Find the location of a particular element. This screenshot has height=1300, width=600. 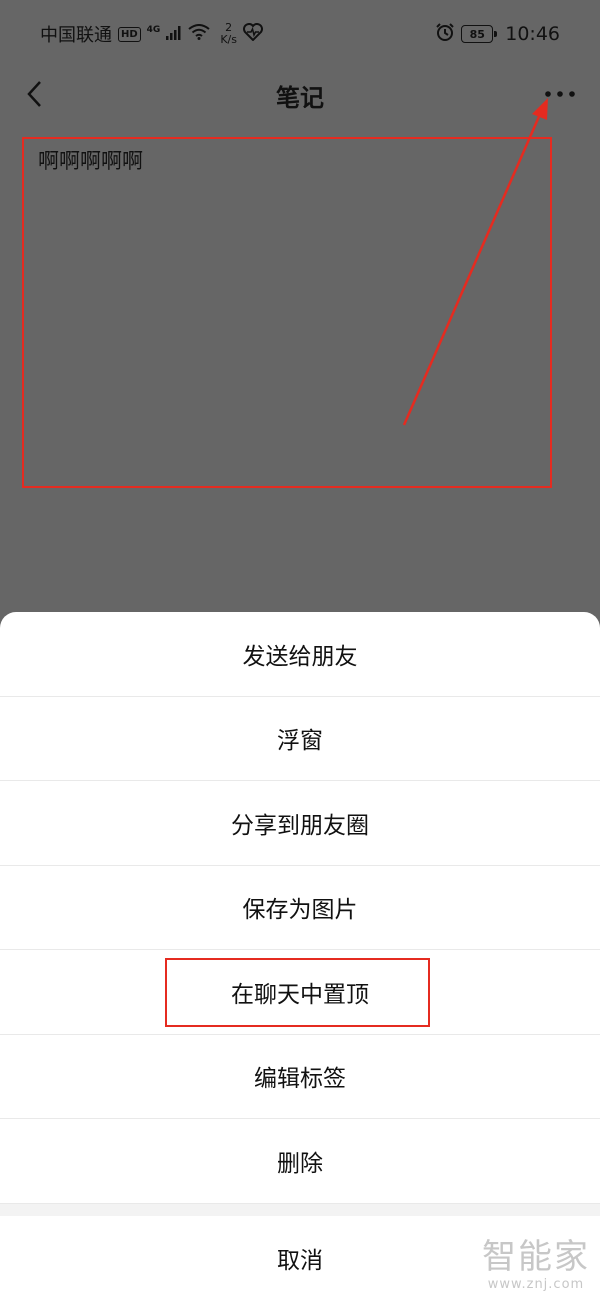

status-right: 85 10:46 is located at coordinates (497, 34).